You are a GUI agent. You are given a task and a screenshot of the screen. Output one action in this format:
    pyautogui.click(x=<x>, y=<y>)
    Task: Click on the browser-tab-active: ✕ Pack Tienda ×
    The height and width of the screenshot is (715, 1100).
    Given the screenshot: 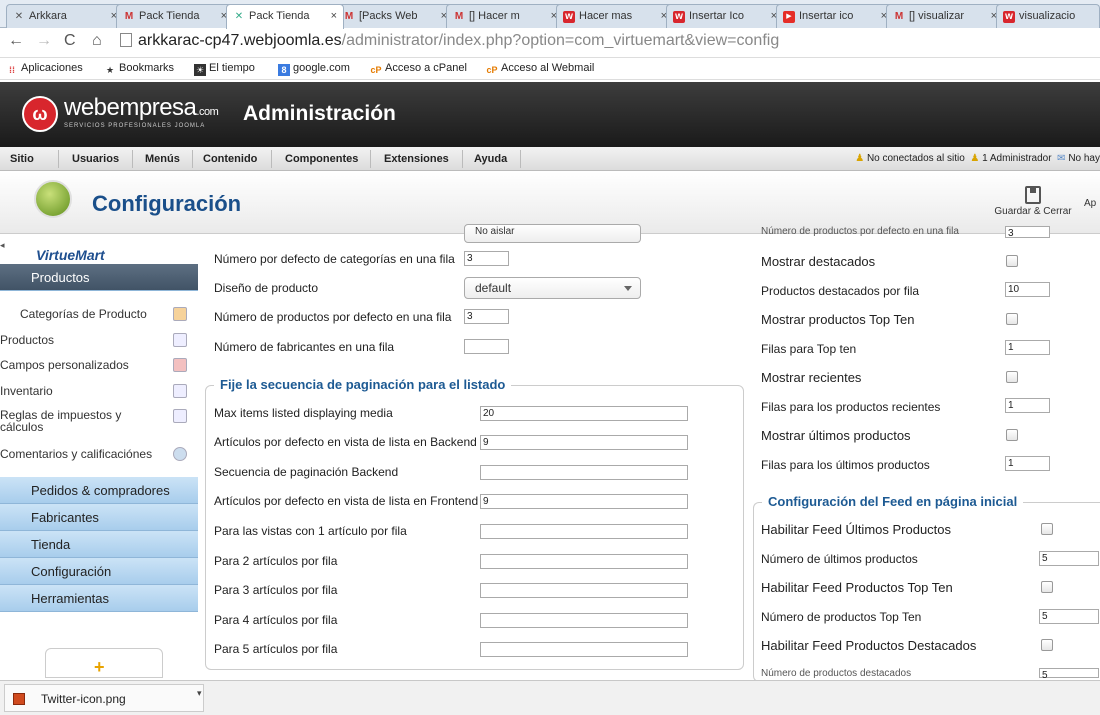 What is the action you would take?
    pyautogui.click(x=285, y=16)
    